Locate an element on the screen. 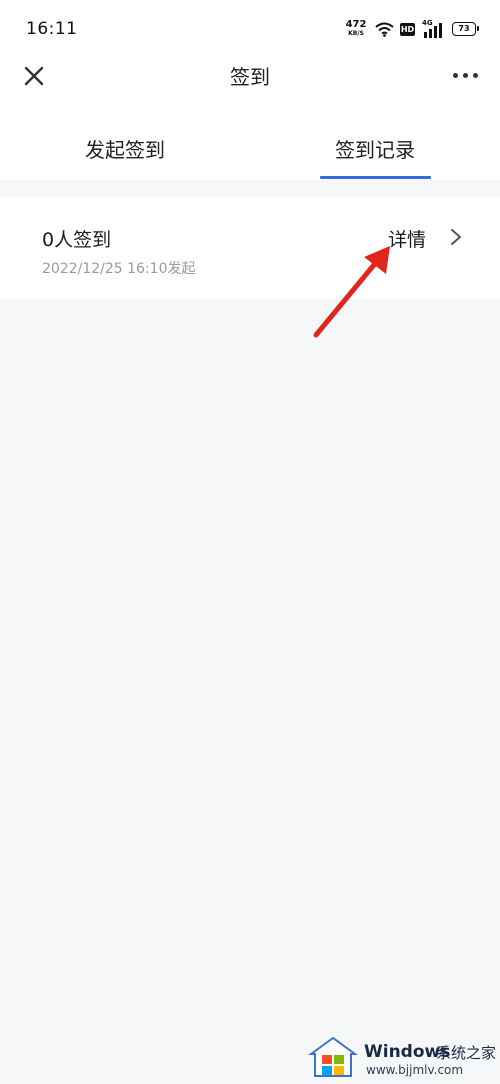 The width and height of the screenshot is (500, 1084). tab-checkin-records: 签到记录 is located at coordinates (375, 148).